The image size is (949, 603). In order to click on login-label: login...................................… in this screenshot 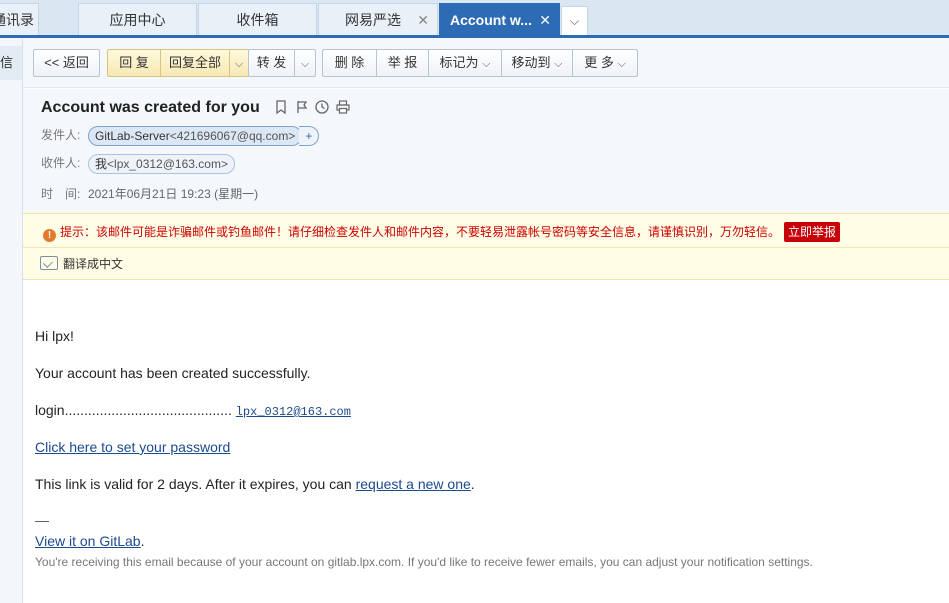, I will do `click(133, 410)`.